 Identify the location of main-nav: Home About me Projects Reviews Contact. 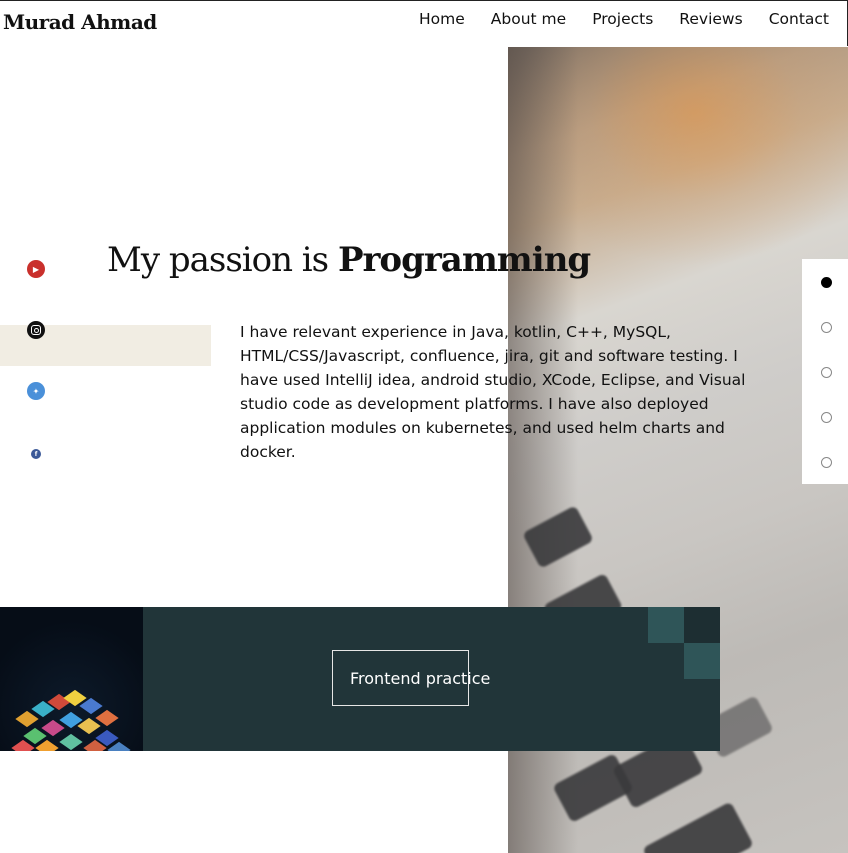
(624, 19).